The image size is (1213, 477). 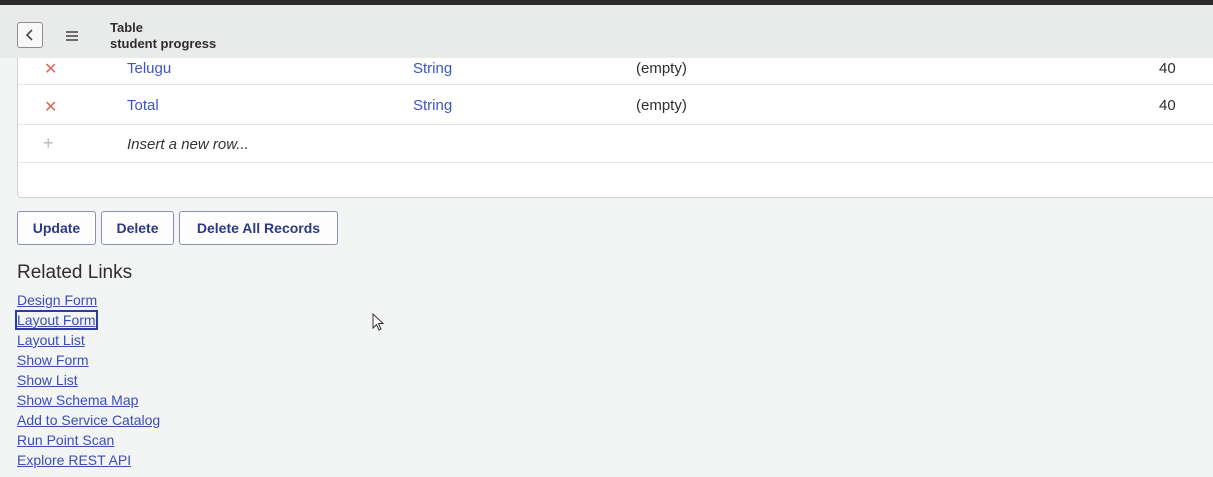 What do you see at coordinates (149, 69) in the screenshot?
I see `column-label-link: Telugu` at bounding box center [149, 69].